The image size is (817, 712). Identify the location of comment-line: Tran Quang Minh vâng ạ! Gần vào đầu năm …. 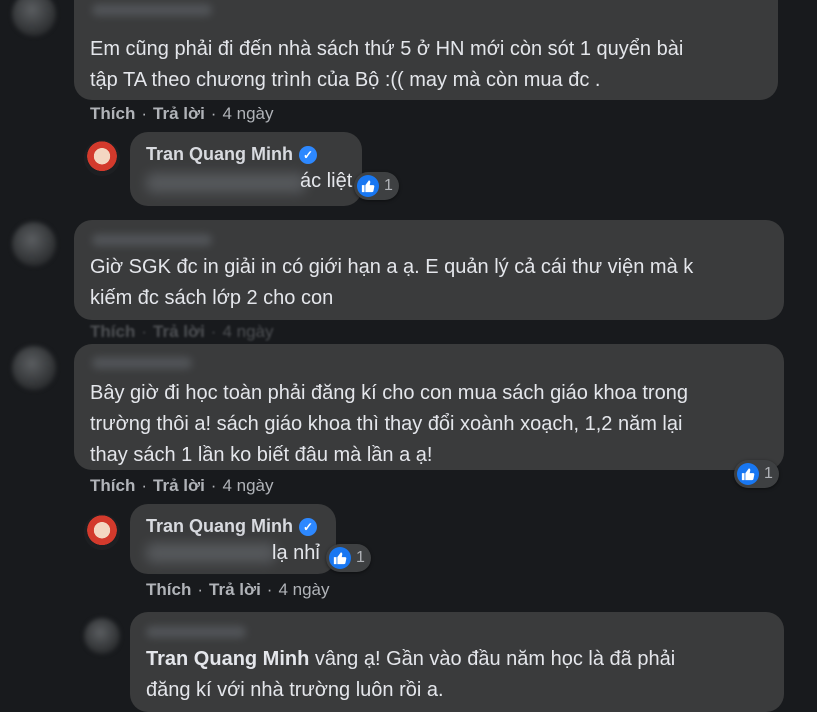
(461, 659).